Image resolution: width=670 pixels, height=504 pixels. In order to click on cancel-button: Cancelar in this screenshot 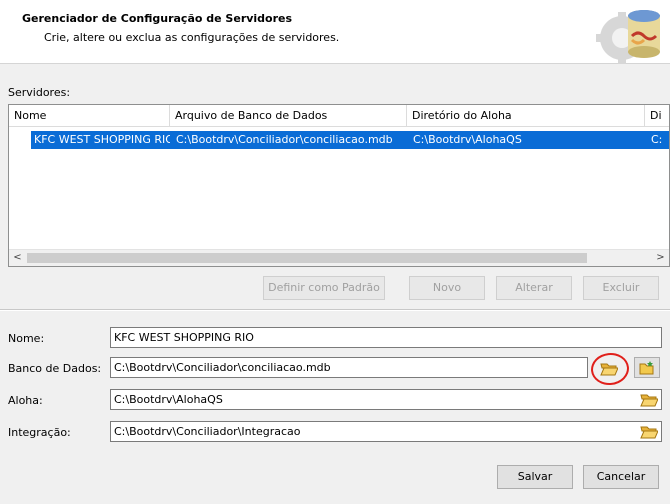, I will do `click(621, 477)`.